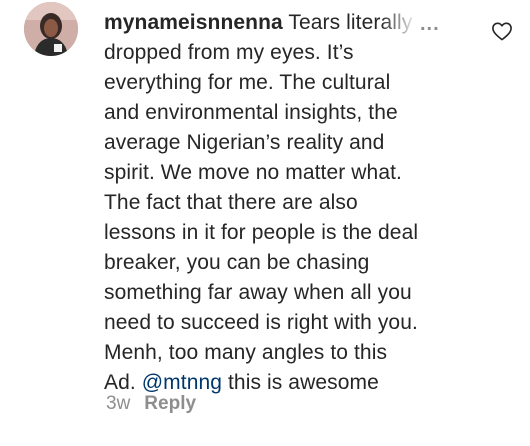  I want to click on comment-line: something far away when all you, so click(258, 292).